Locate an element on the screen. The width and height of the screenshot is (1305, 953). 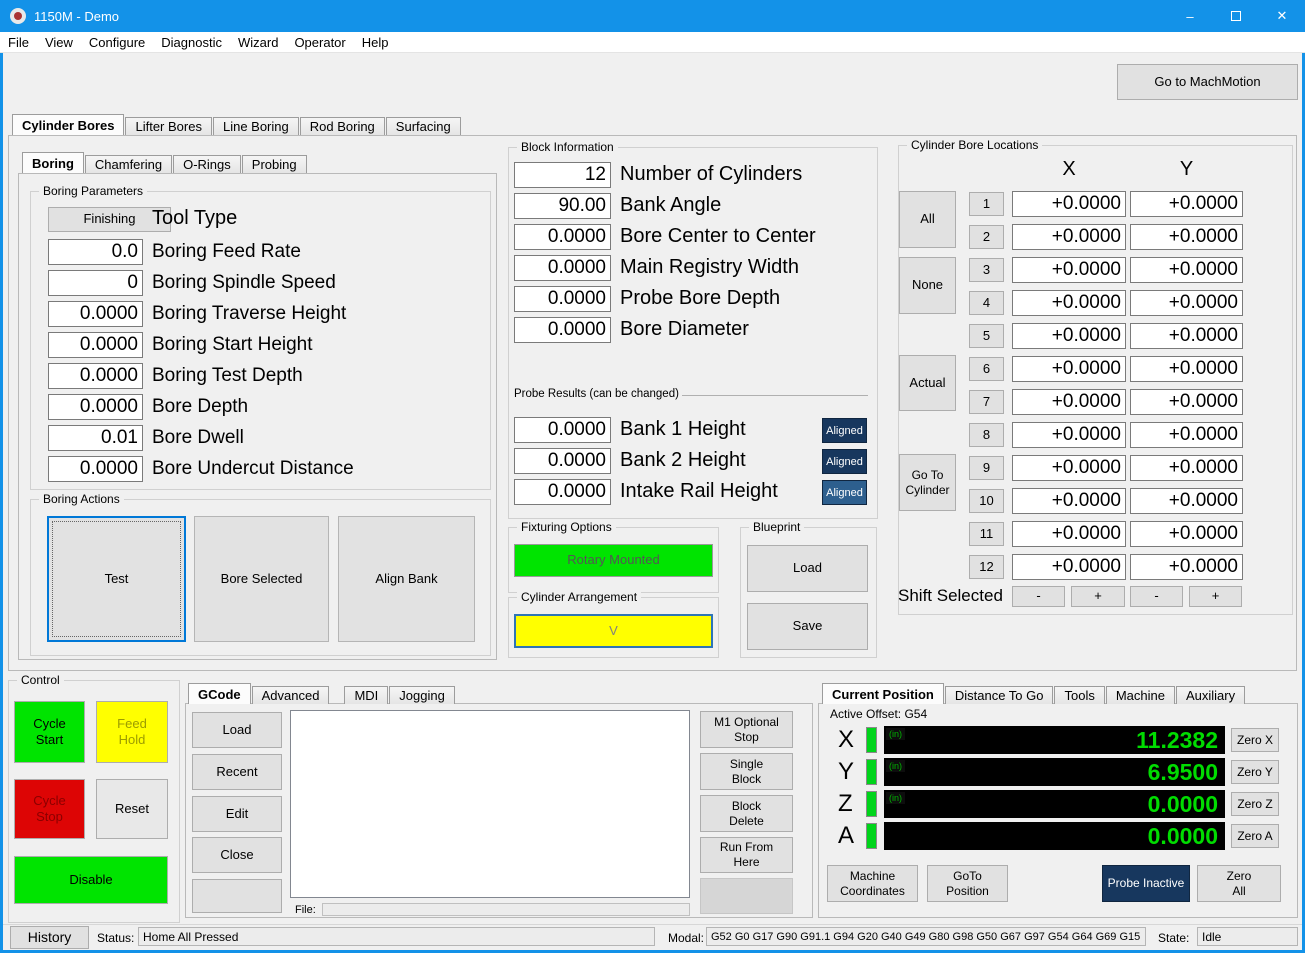
bore-8-x-field is located at coordinates (1069, 435).